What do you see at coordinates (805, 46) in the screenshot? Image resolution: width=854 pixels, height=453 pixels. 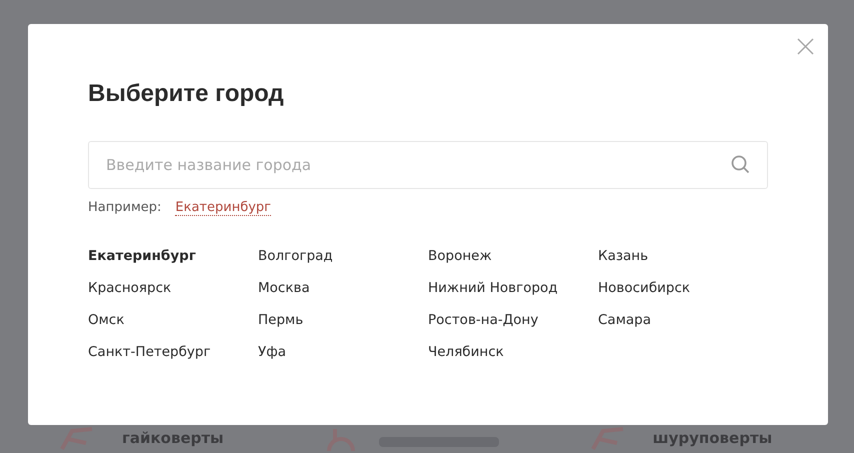 I see `close-icon` at bounding box center [805, 46].